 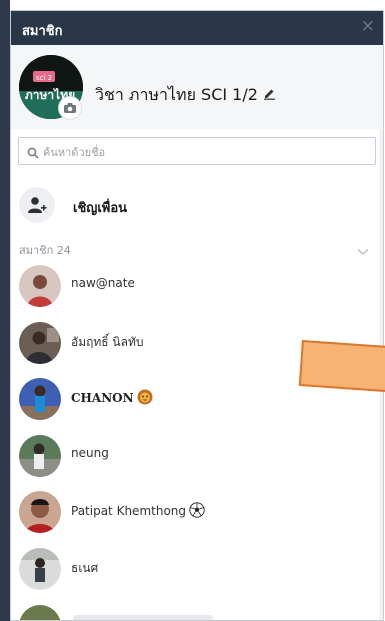 What do you see at coordinates (5, 310) in the screenshot?
I see `background-edge` at bounding box center [5, 310].